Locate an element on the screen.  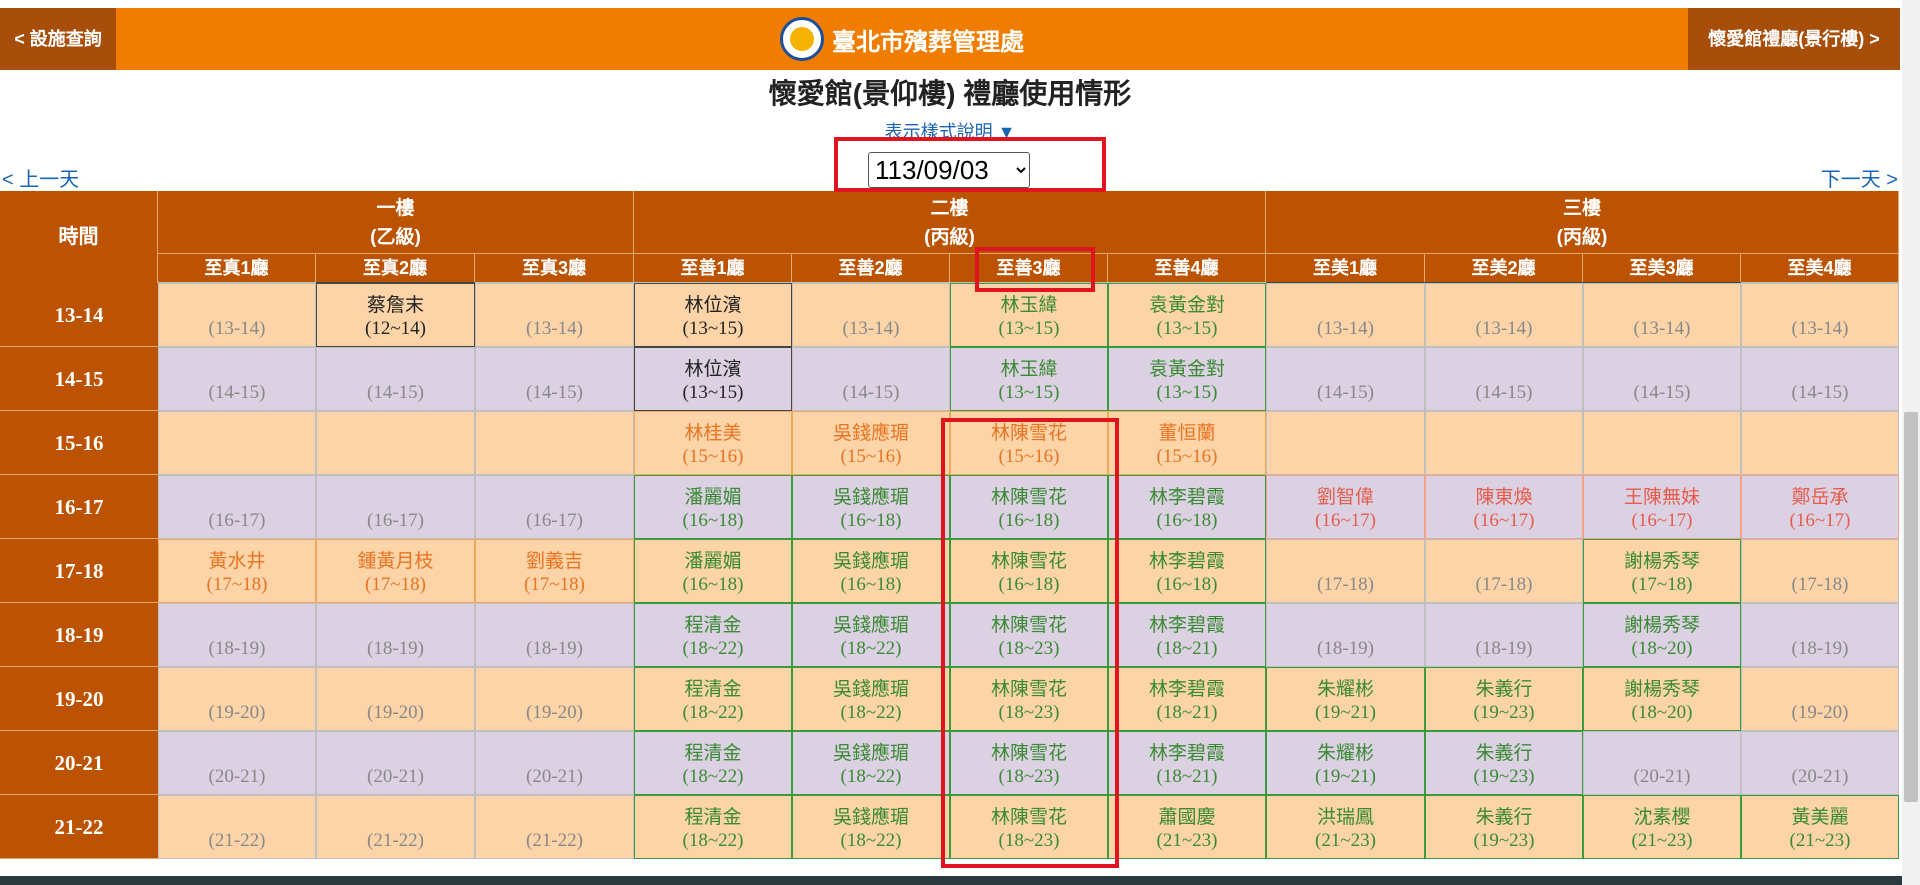
schedule-cell: 劉義吉 (17~18) is located at coordinates (554, 571).